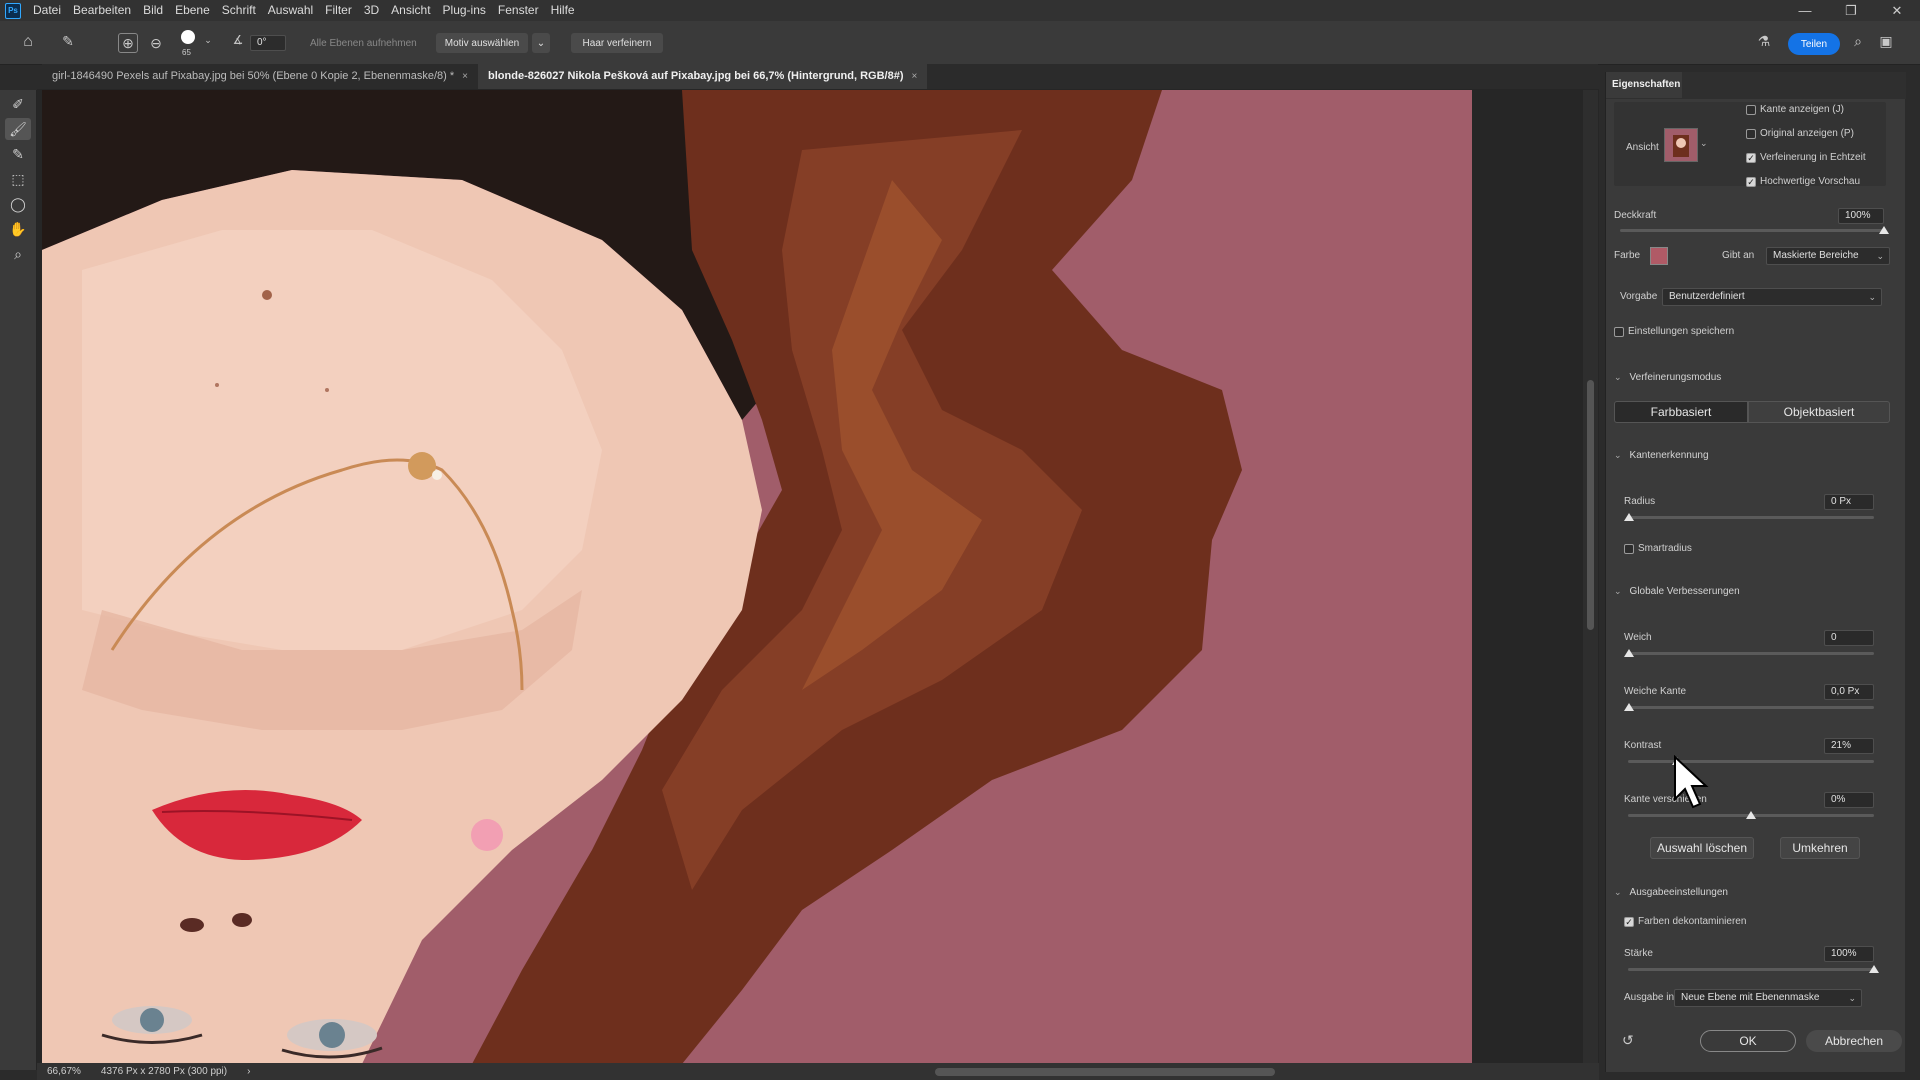  I want to click on brush-tool-icon: ✎, so click(18, 154).